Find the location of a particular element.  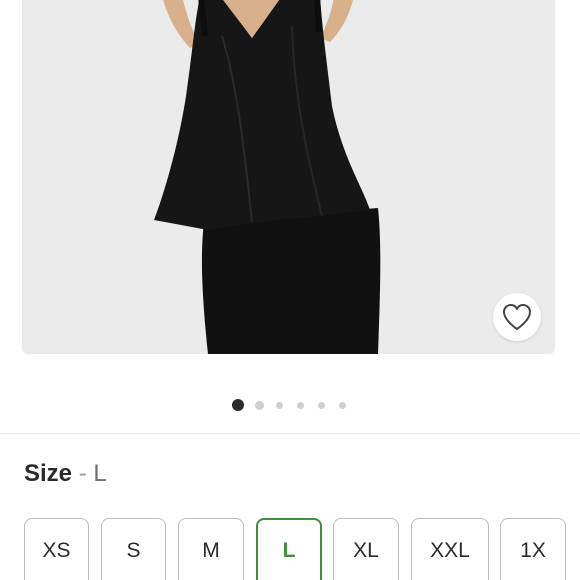

selected-size-value: L is located at coordinates (100, 473).